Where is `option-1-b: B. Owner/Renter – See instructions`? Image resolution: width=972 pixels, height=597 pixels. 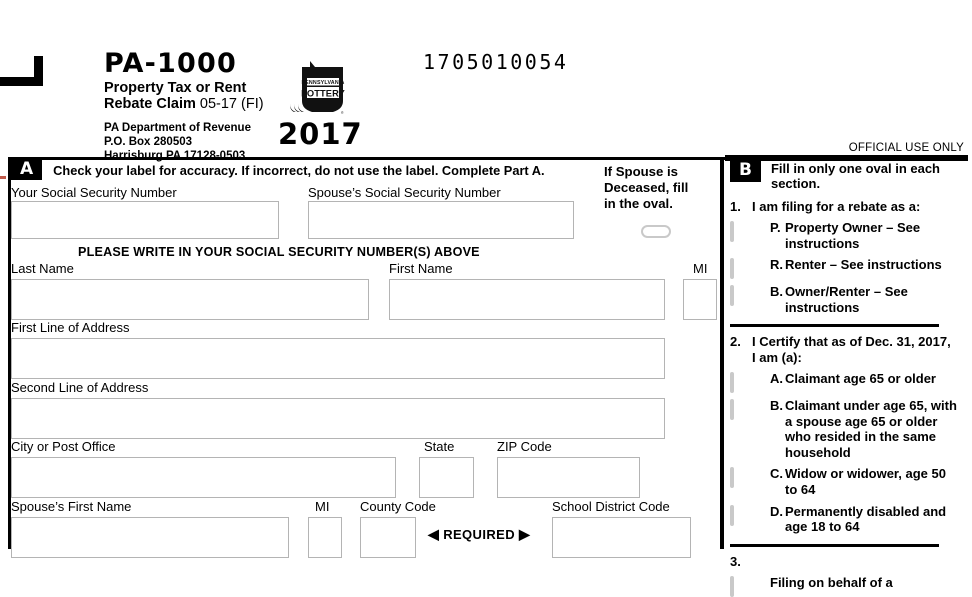
option-1-b: B. Owner/Renter – See instructions is located at coordinates (847, 299).